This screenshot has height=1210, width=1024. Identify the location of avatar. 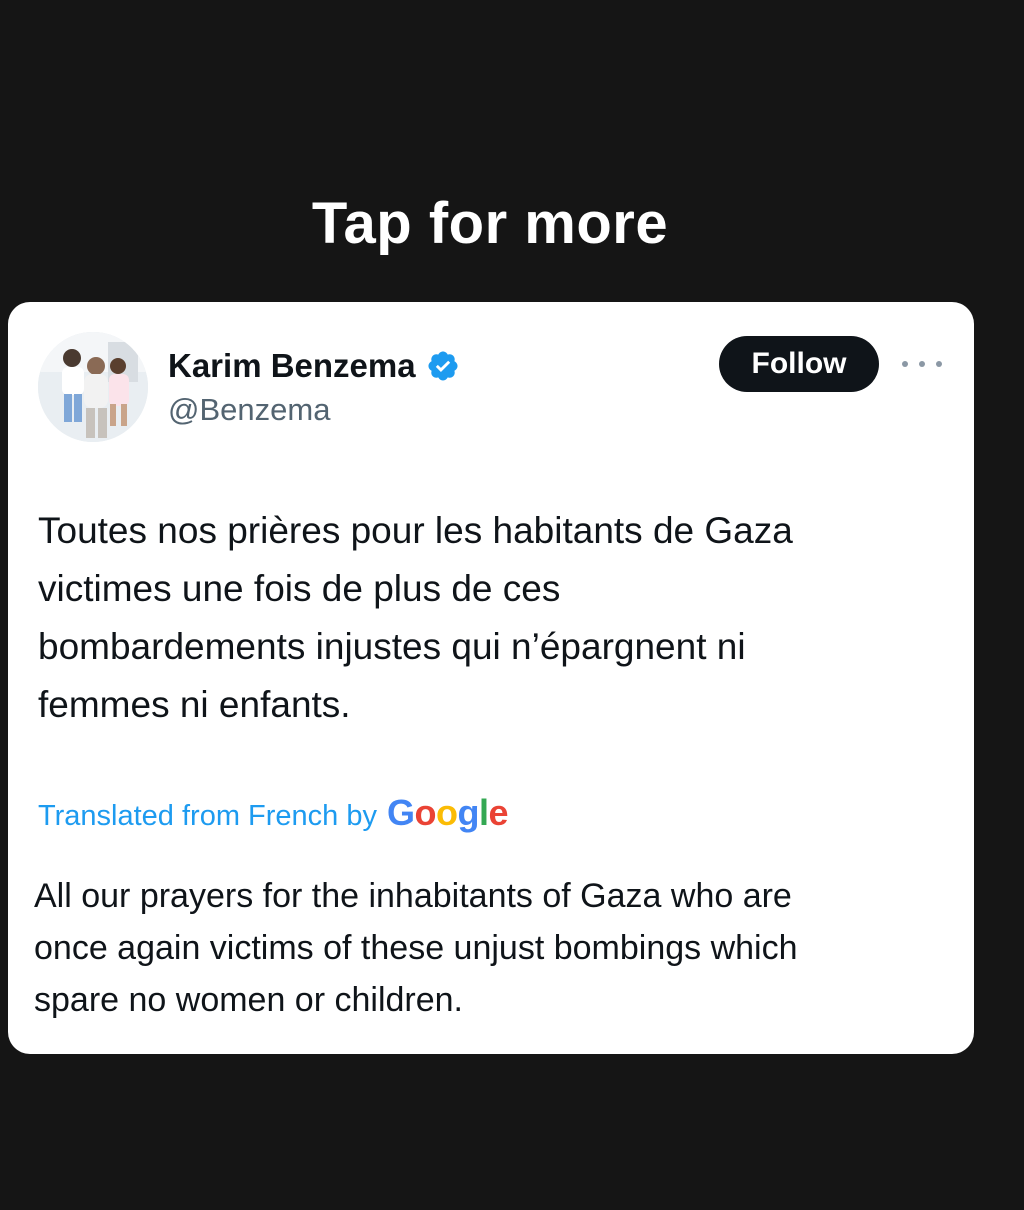
(93, 387).